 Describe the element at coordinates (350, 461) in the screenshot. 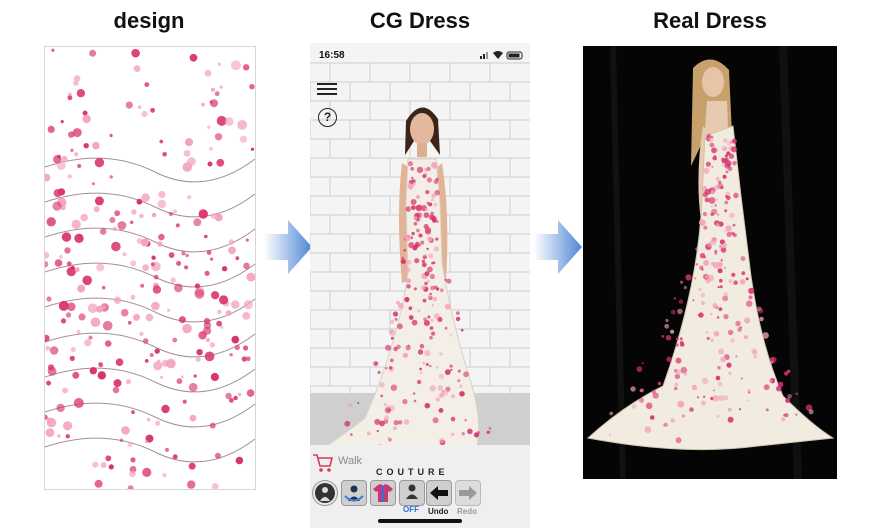

I see `walk-button: Walk` at that location.